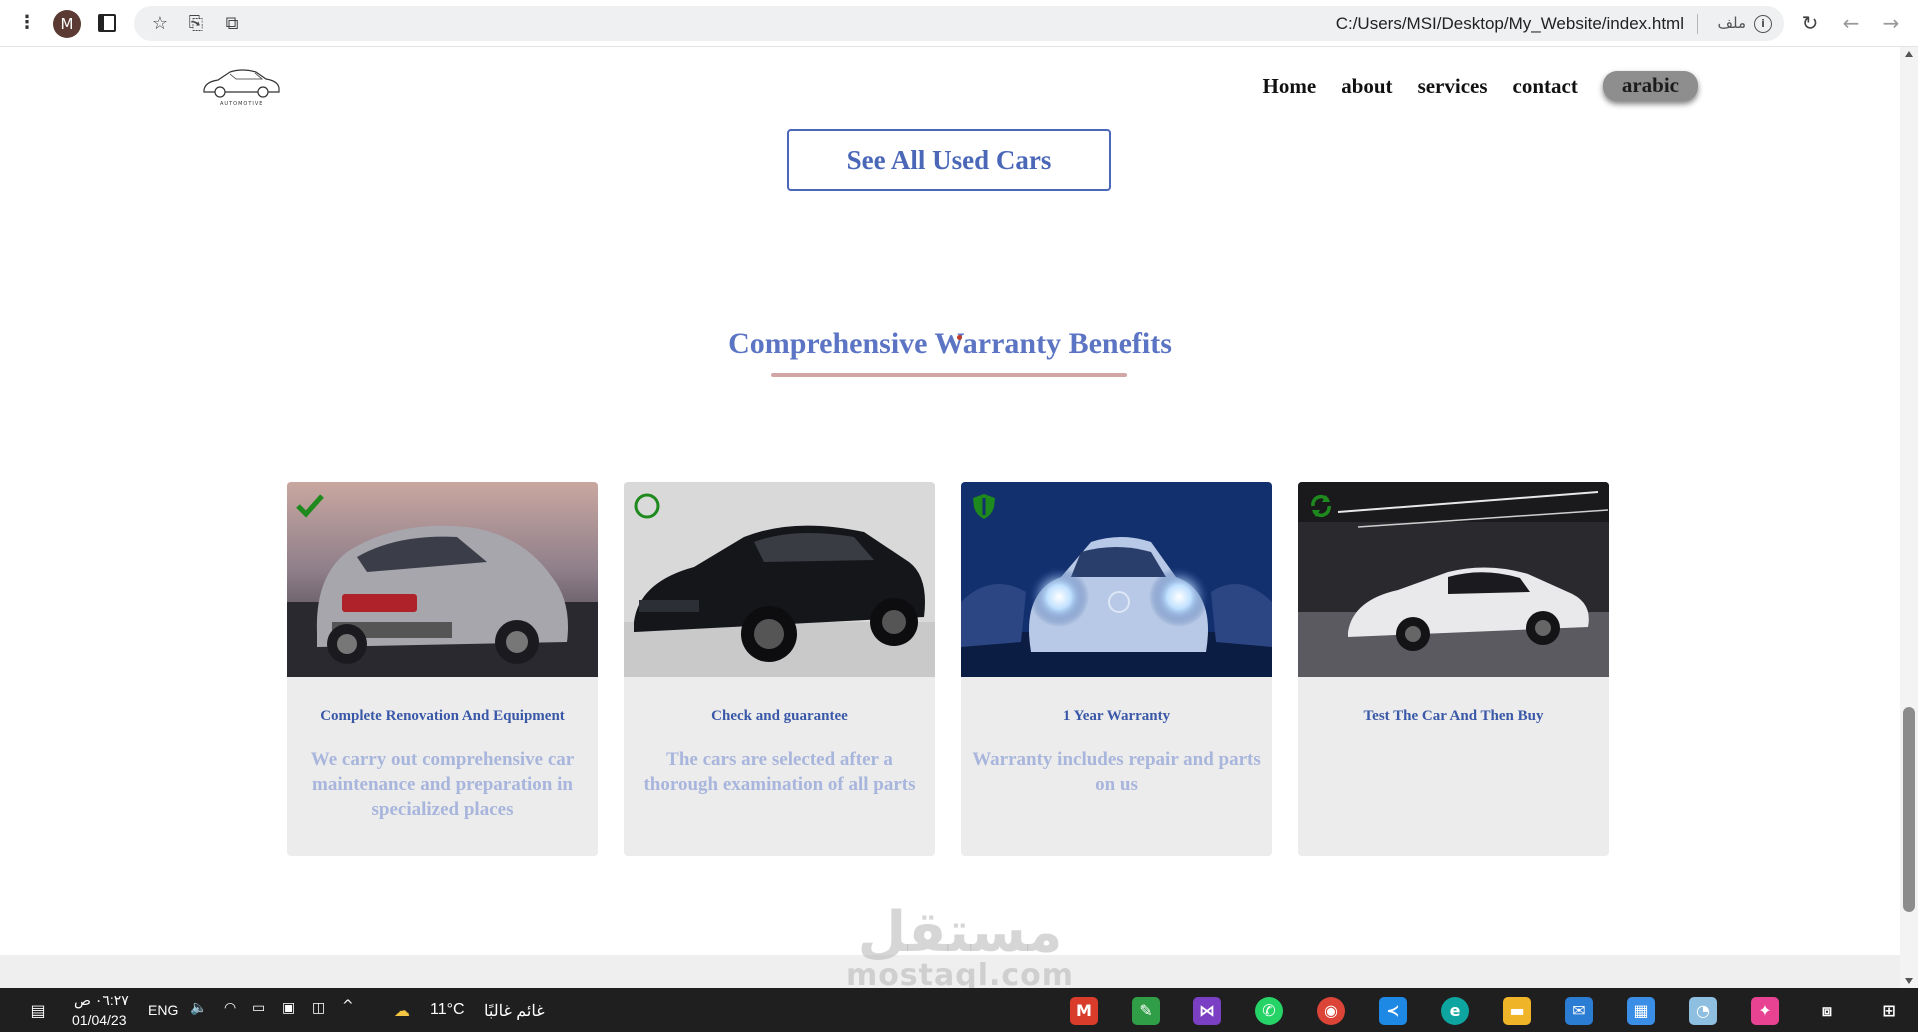  Describe the element at coordinates (779, 579) in the screenshot. I see `card-image-sedan` at that location.